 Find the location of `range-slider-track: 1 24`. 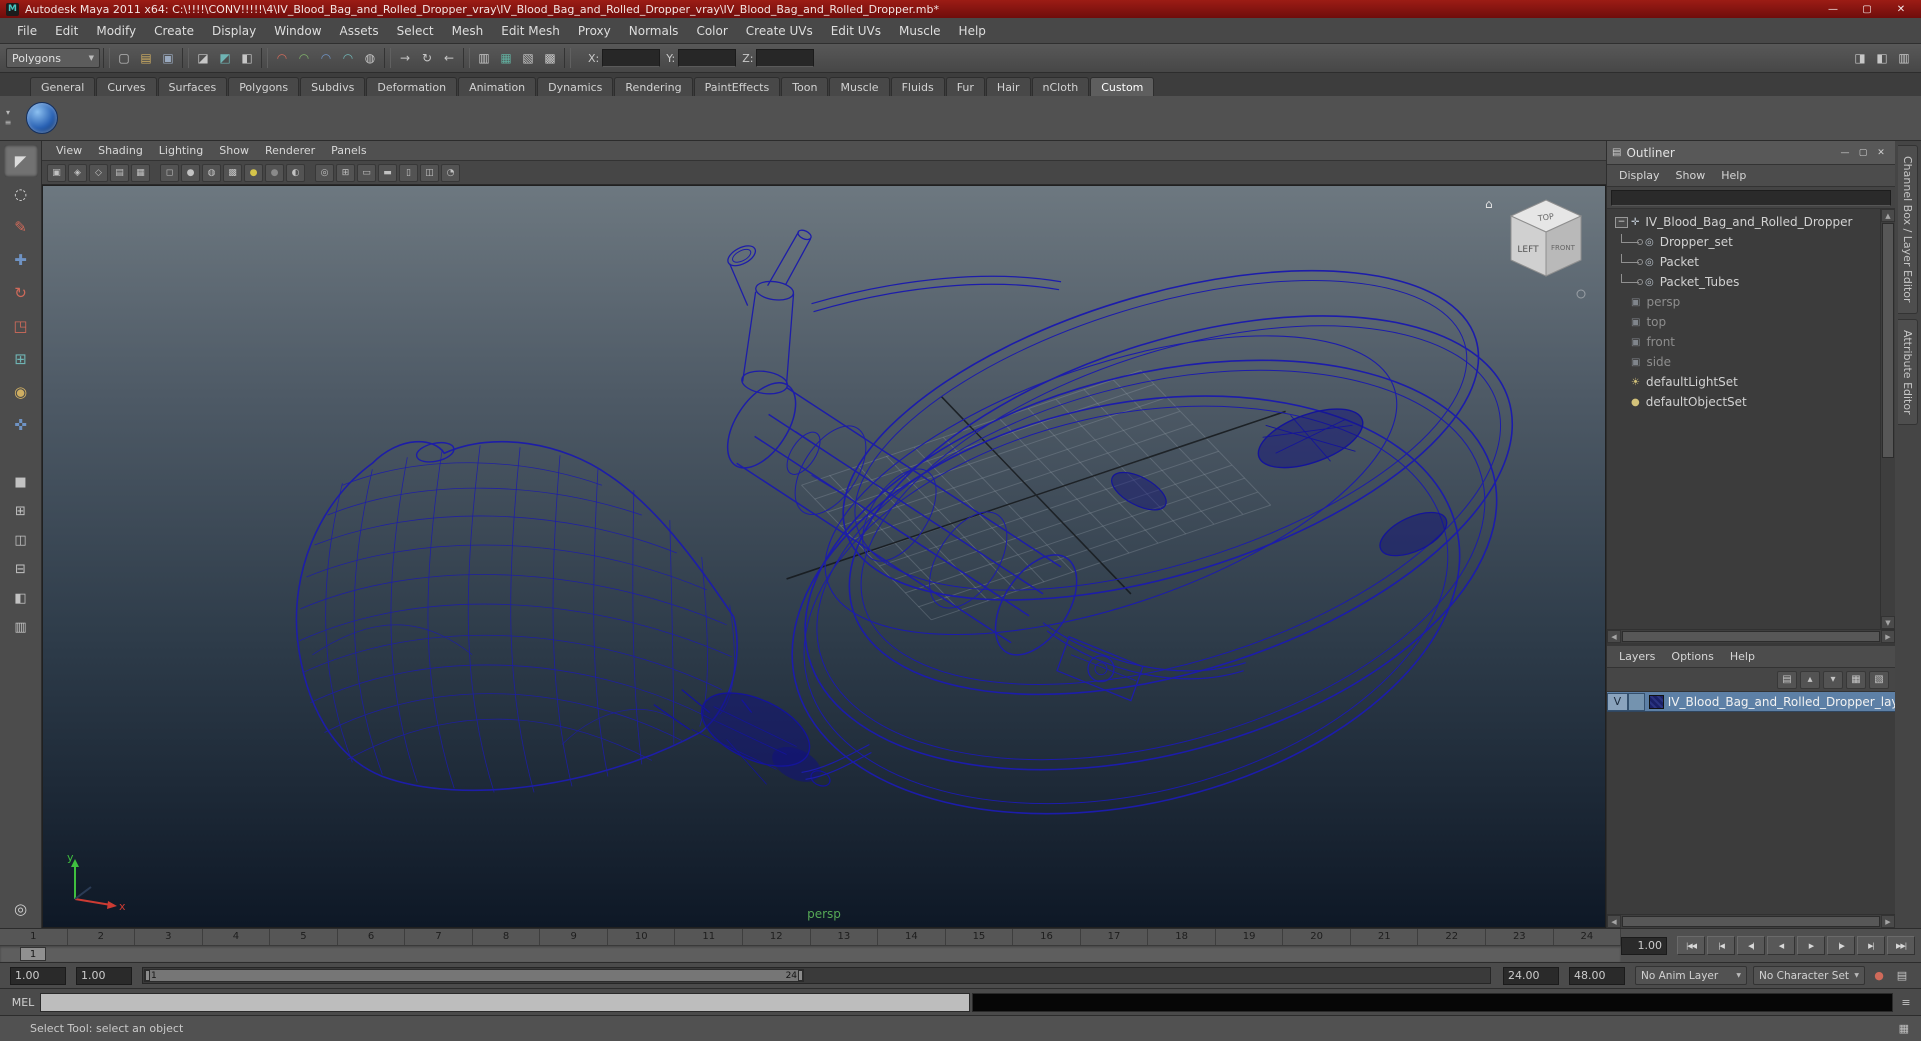

range-slider-track: 1 24 is located at coordinates (816, 975).